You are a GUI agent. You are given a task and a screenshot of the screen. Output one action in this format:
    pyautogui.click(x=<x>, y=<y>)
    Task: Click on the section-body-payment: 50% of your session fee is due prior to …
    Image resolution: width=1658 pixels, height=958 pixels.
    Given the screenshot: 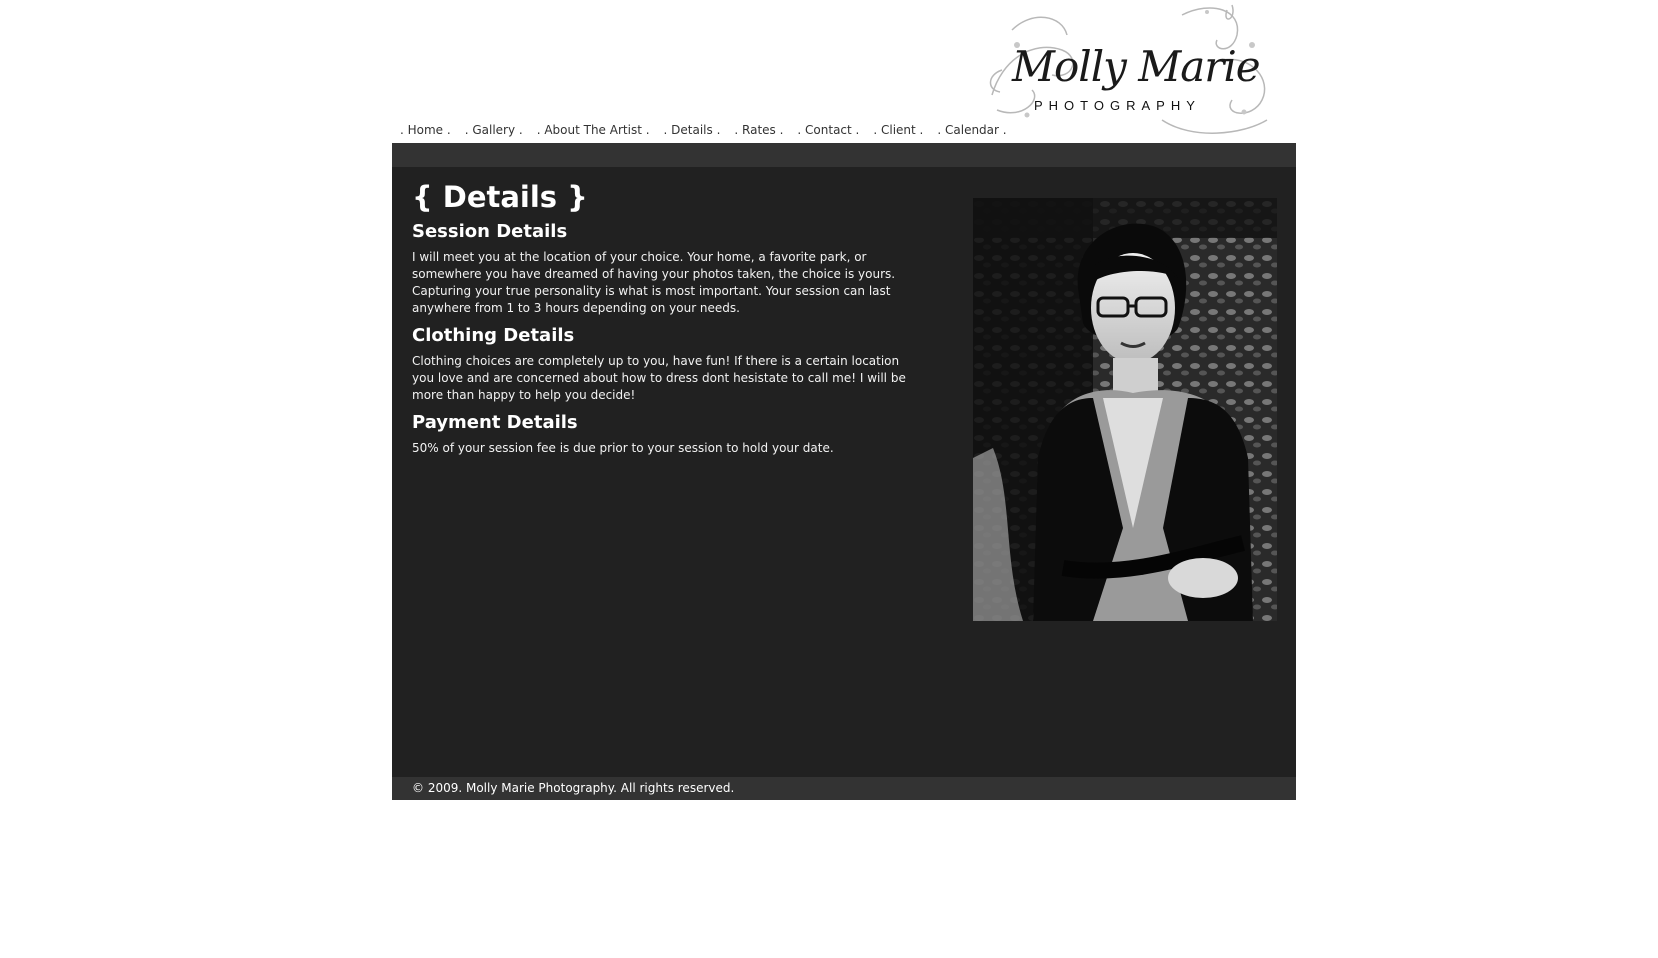 What is the action you would take?
    pyautogui.click(x=623, y=448)
    